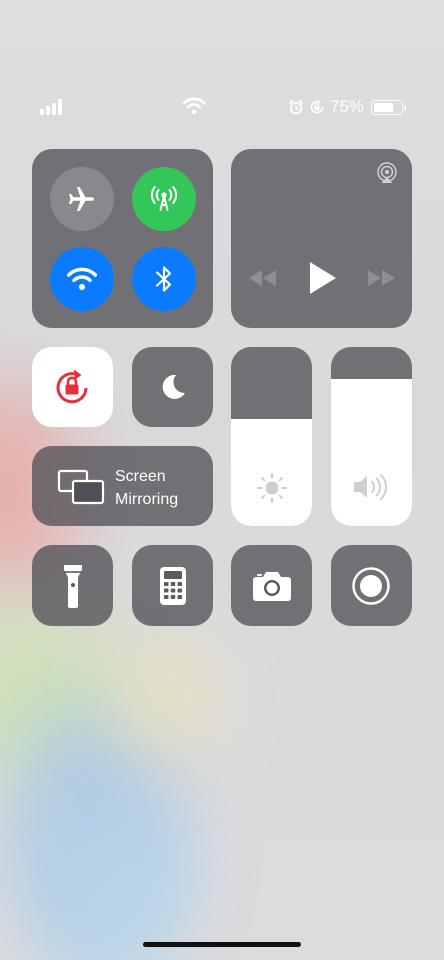 This screenshot has width=444, height=960. I want to click on fast-forward-button, so click(381, 278).